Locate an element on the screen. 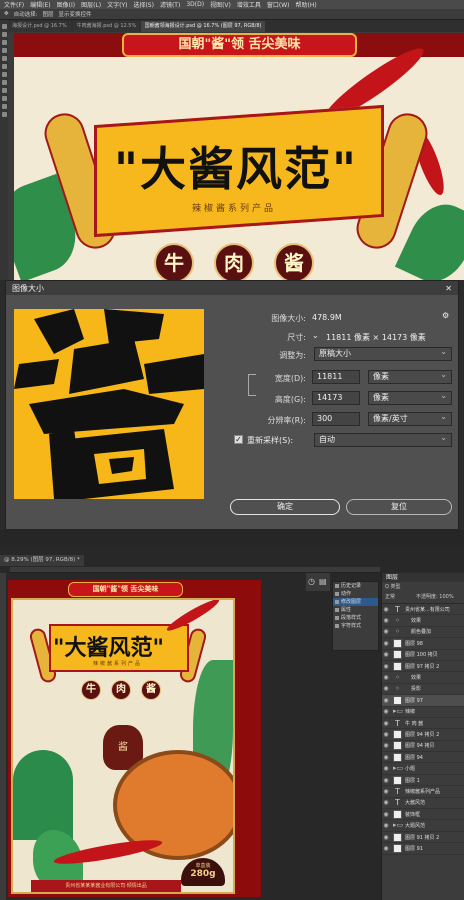  layer-row: ◉ ▸▭ 辣椒 is located at coordinates (423, 712).